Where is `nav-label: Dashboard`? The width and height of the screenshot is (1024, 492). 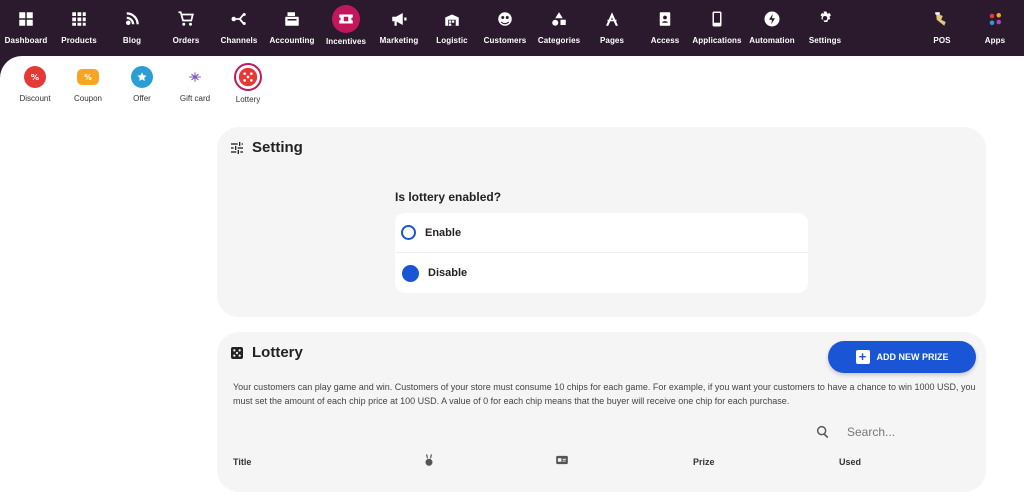 nav-label: Dashboard is located at coordinates (26, 40).